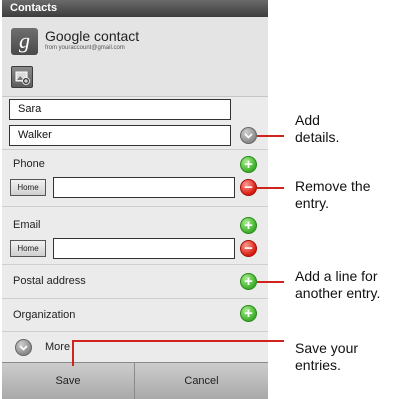 The height and width of the screenshot is (399, 394). What do you see at coordinates (338, 293) in the screenshot?
I see `callout-line-2: another entry.` at bounding box center [338, 293].